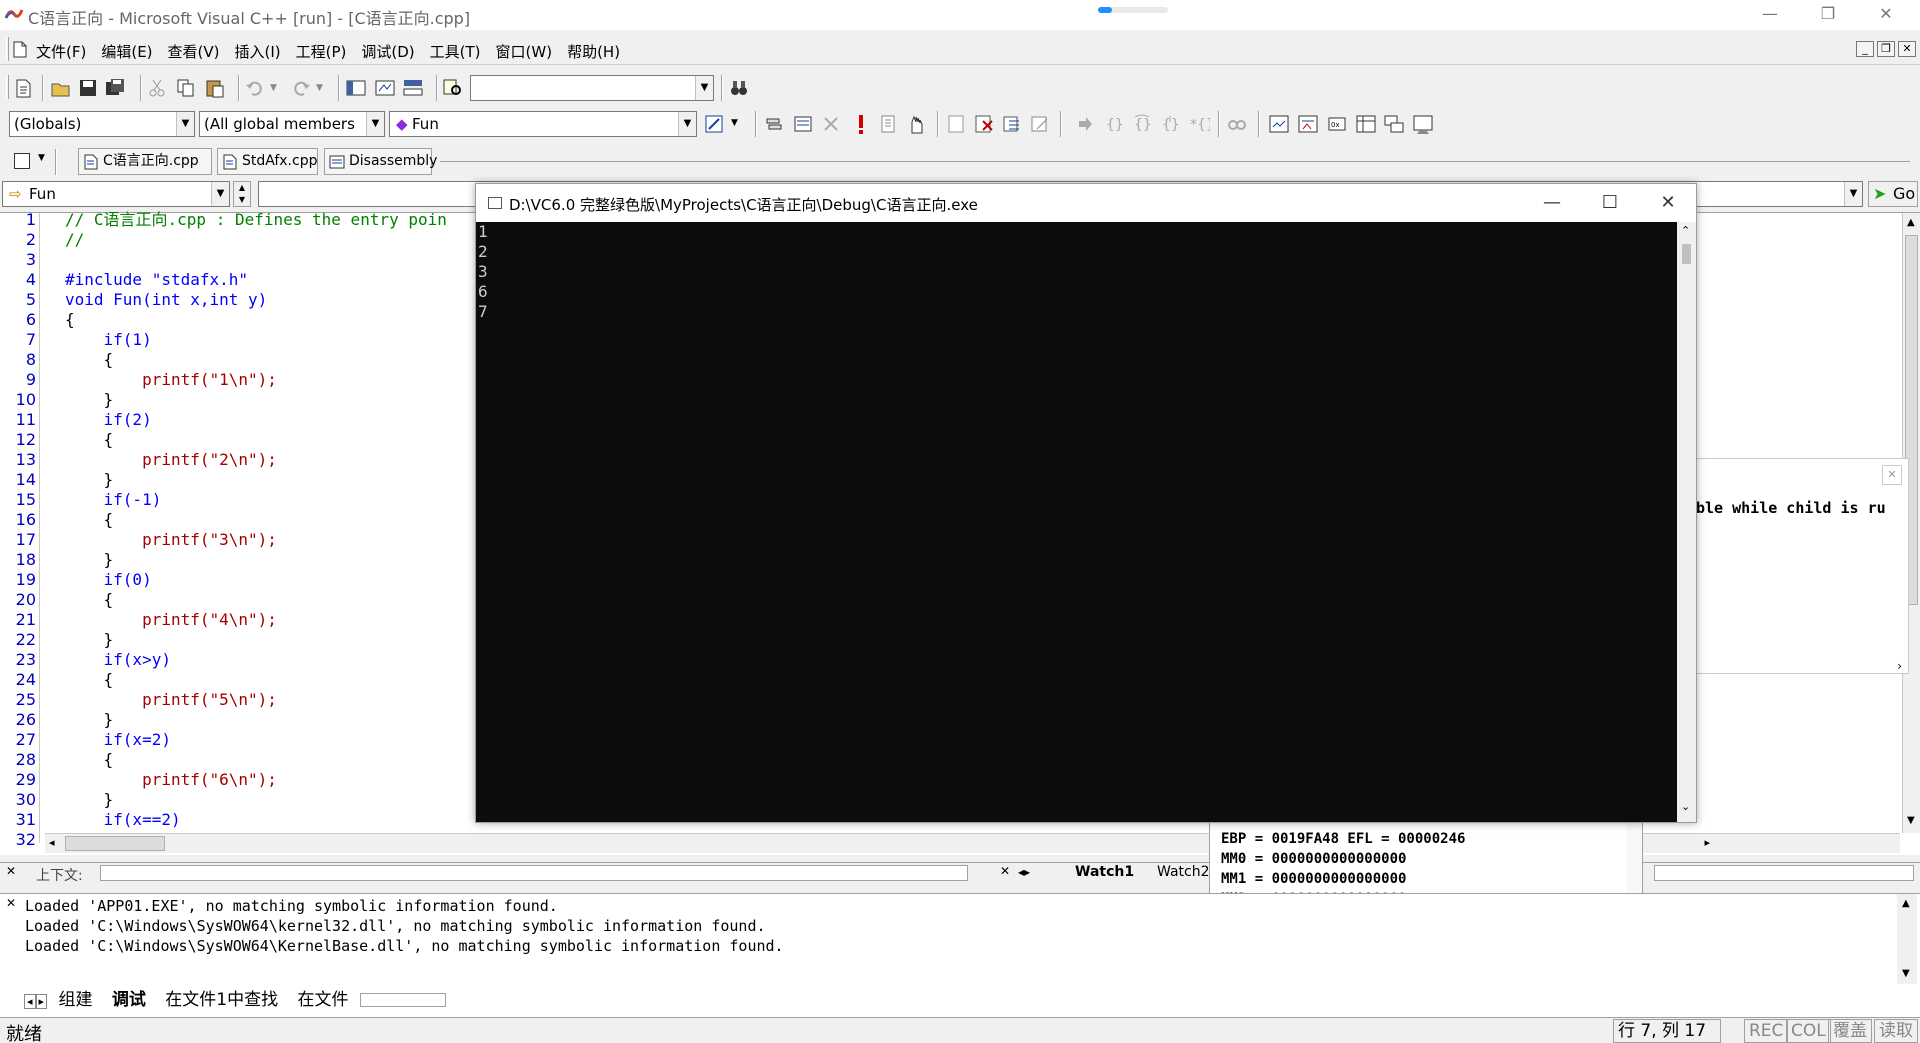 The image size is (1920, 1043). I want to click on mdi-restore-button: ❐, so click(1886, 49).